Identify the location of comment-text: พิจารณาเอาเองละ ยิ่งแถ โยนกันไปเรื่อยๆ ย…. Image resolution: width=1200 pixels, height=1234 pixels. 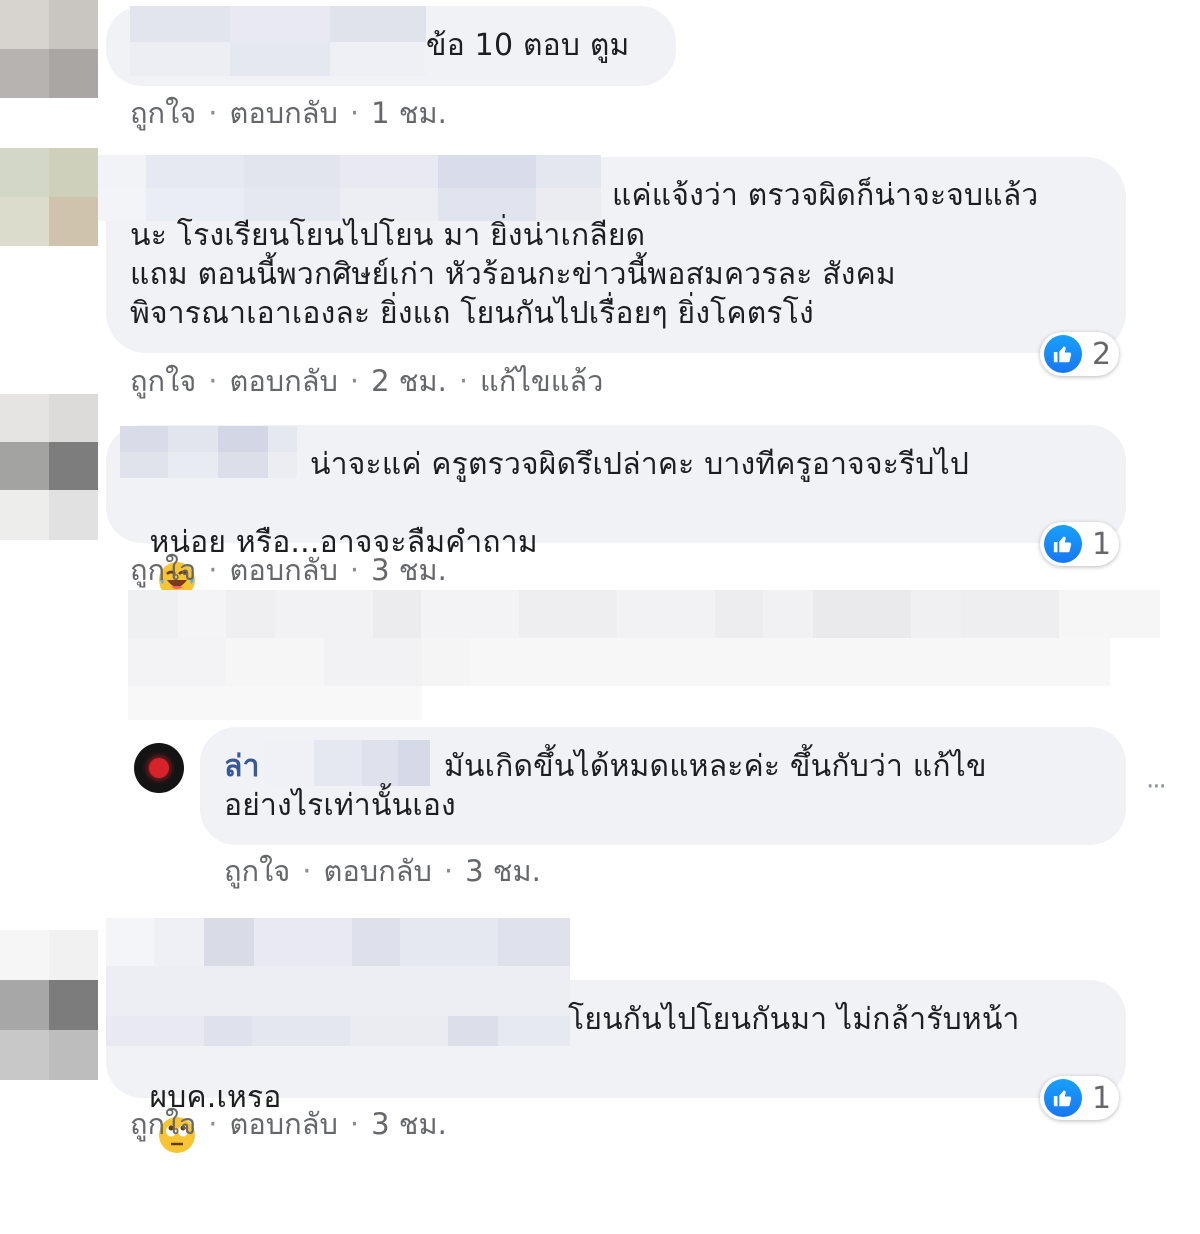
(472, 313).